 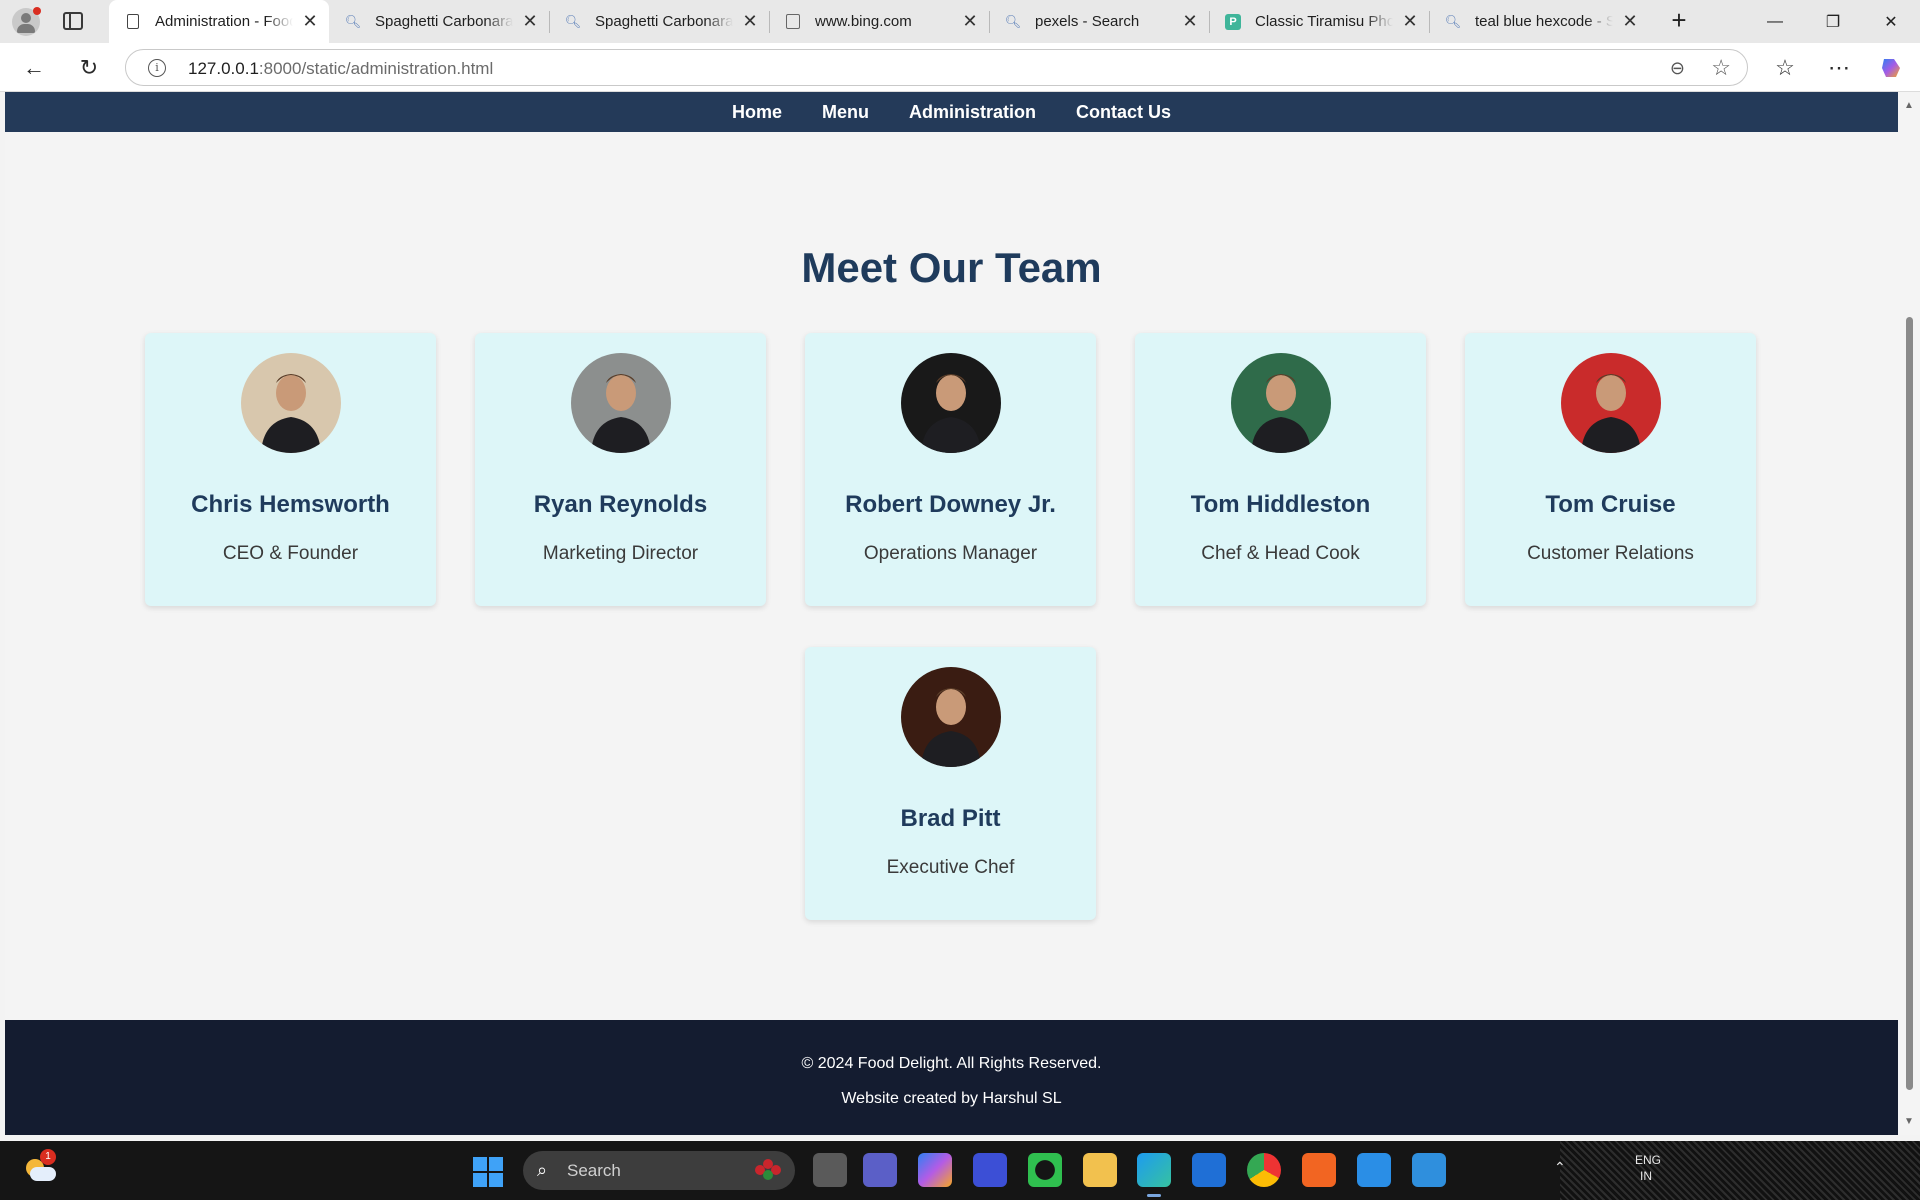 I want to click on edge-browser-icon, so click(x=1154, y=1175).